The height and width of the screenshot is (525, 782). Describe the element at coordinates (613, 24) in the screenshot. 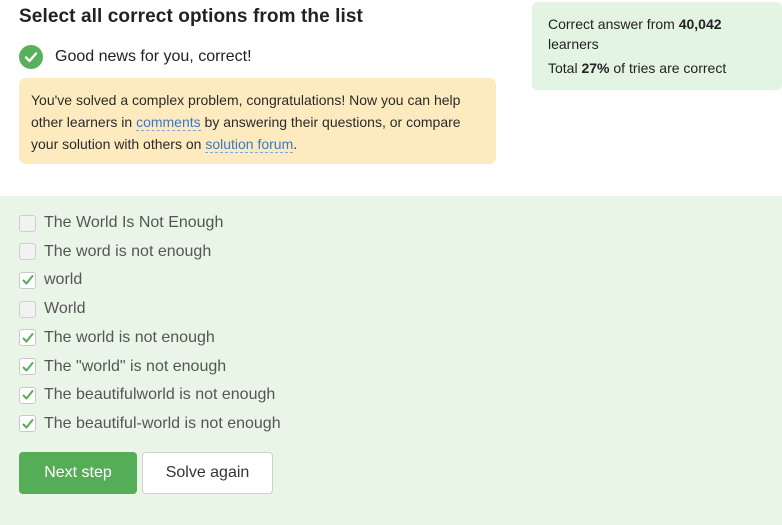

I see `learners-prefix: Correct answer from` at that location.